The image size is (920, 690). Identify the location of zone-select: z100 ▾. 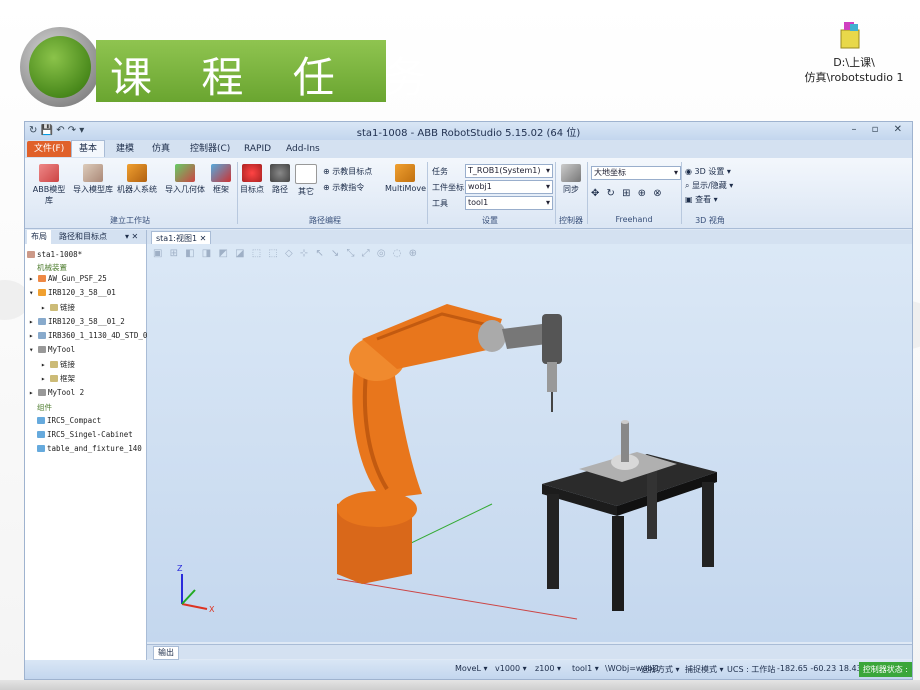
(548, 668).